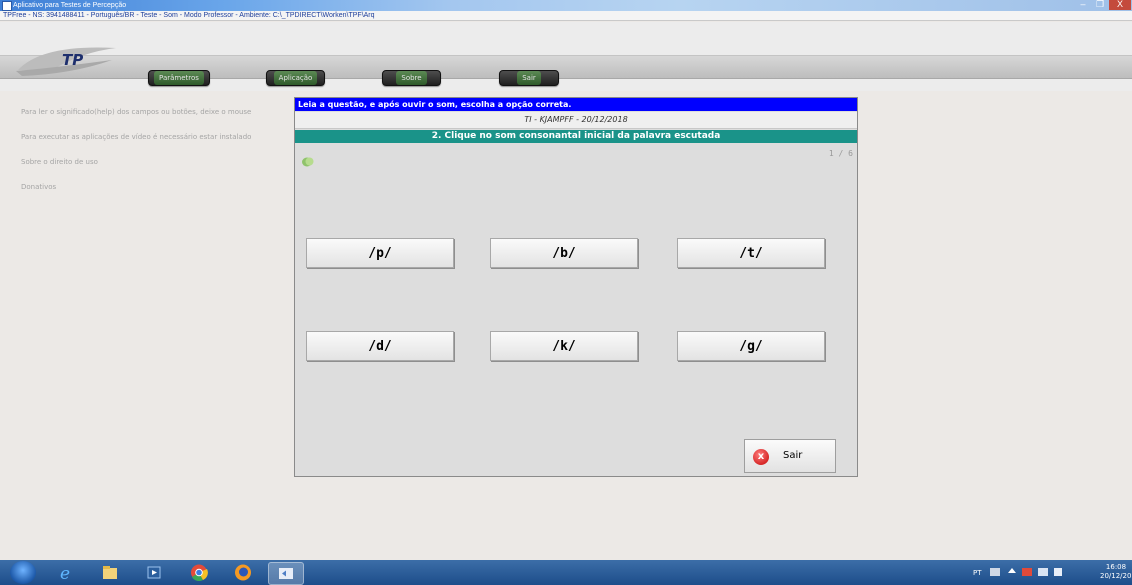 The width and height of the screenshot is (1132, 585). I want to click on app-running-icon, so click(286, 573).